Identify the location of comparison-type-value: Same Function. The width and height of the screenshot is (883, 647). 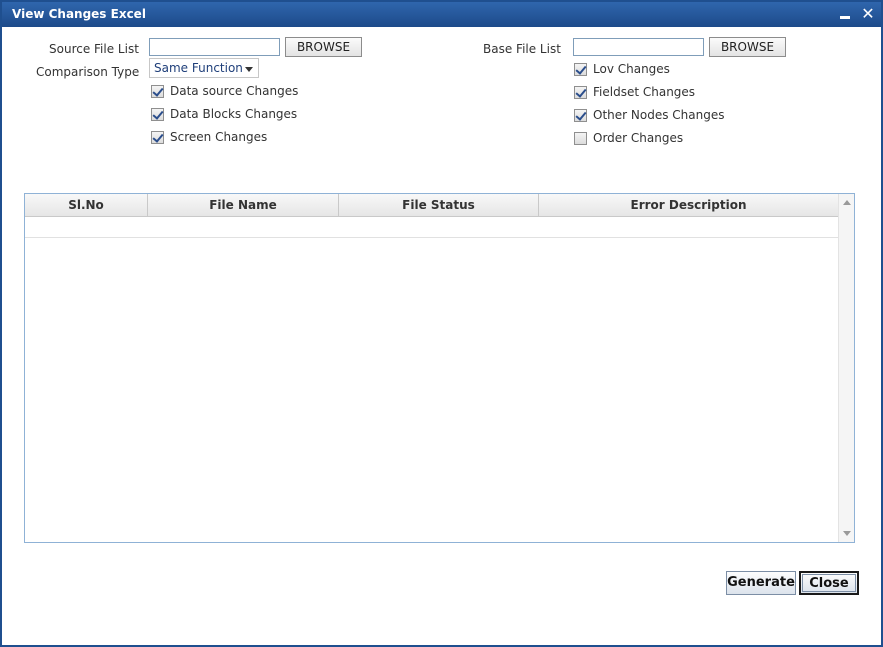
(198, 68).